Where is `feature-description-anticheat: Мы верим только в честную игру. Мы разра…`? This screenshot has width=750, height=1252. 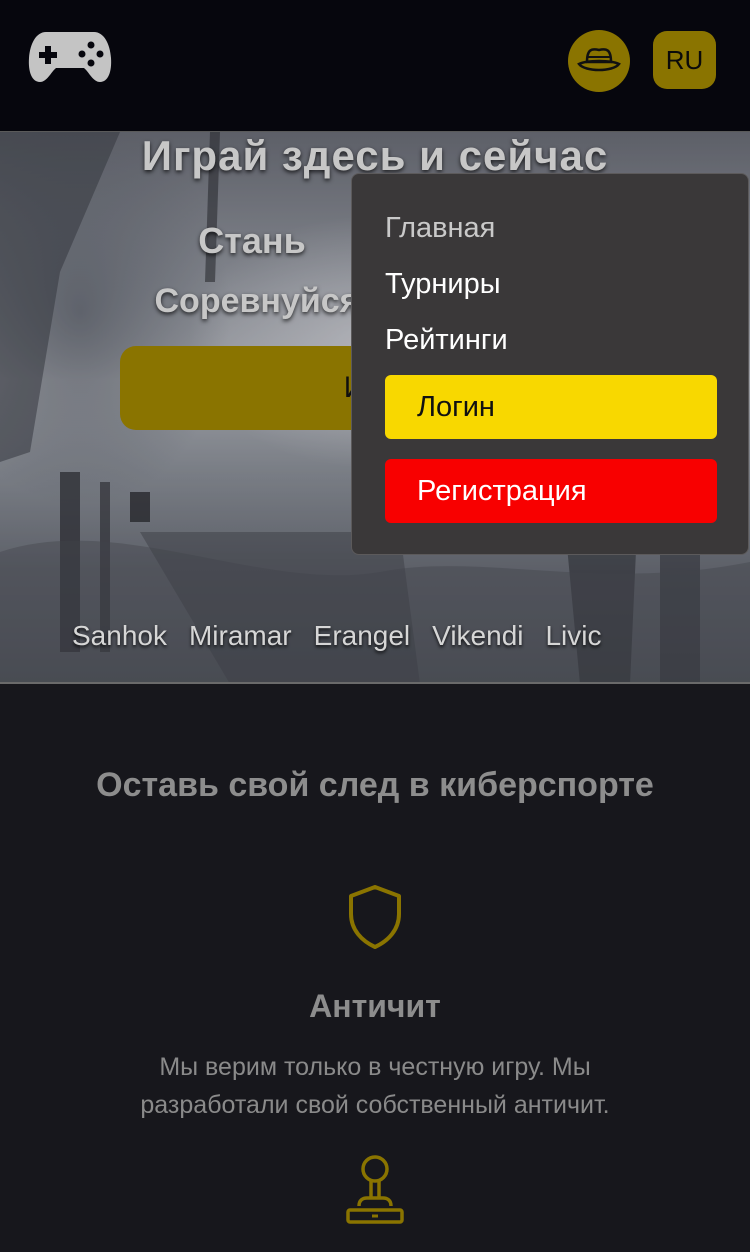 feature-description-anticheat: Мы верим только в честную игру. Мы разра… is located at coordinates (375, 1086).